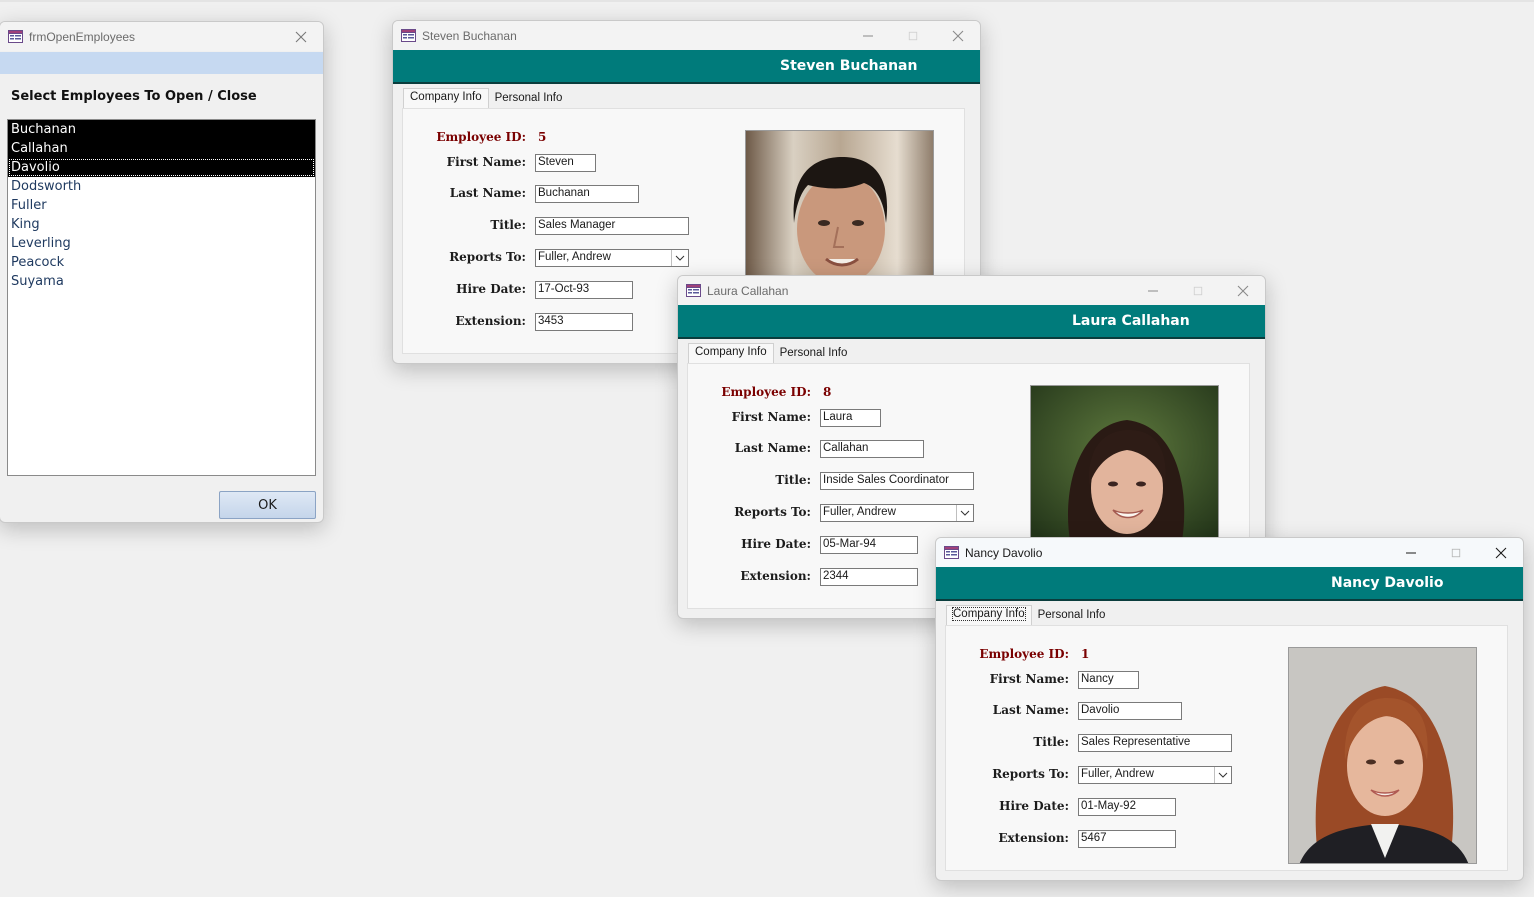  Describe the element at coordinates (686, 67) in the screenshot. I see `employee-header-band: Steven Buchanan` at that location.